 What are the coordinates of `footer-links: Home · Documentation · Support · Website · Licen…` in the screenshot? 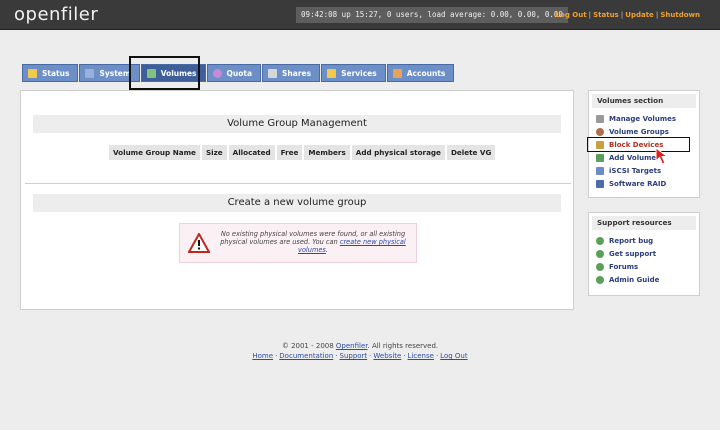 It's located at (360, 356).